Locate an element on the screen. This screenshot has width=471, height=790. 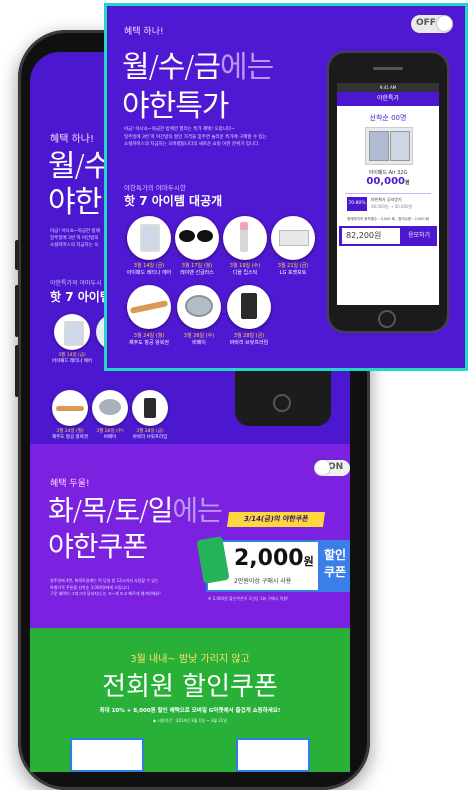
panel-title-line2: 야한특가 is located at coordinates (175, 106).